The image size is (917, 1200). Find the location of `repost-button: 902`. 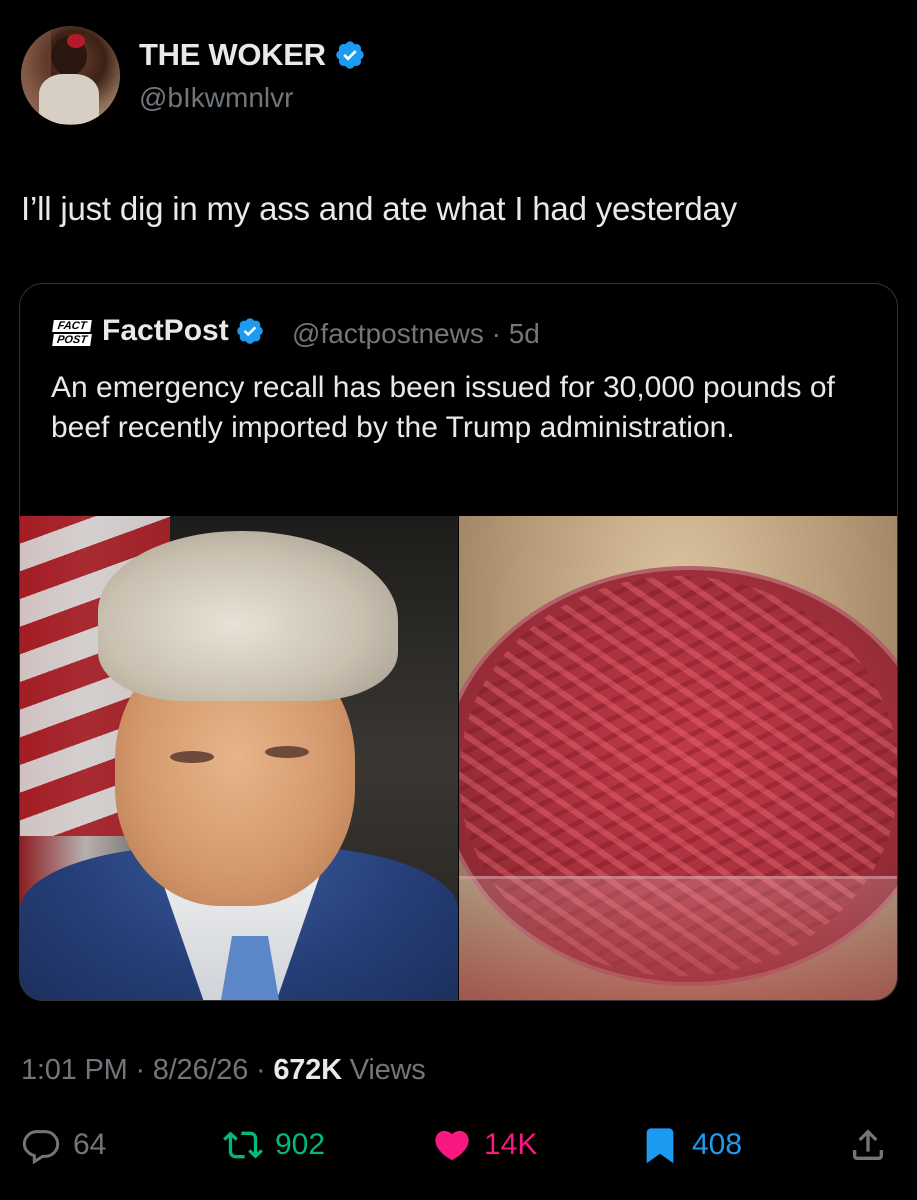

repost-button: 902 is located at coordinates (274, 1145).